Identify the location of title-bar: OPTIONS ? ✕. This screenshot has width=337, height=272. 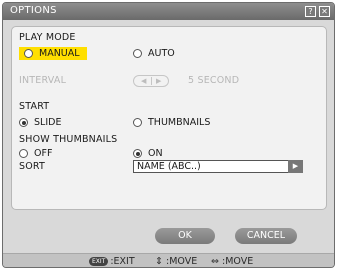
(168, 11).